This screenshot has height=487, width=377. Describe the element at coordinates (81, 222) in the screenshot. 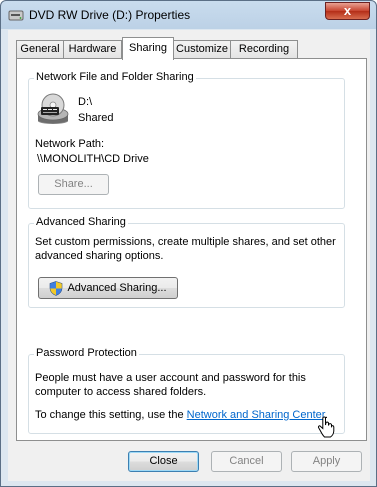

I see `group-title: Advanced Sharing` at that location.